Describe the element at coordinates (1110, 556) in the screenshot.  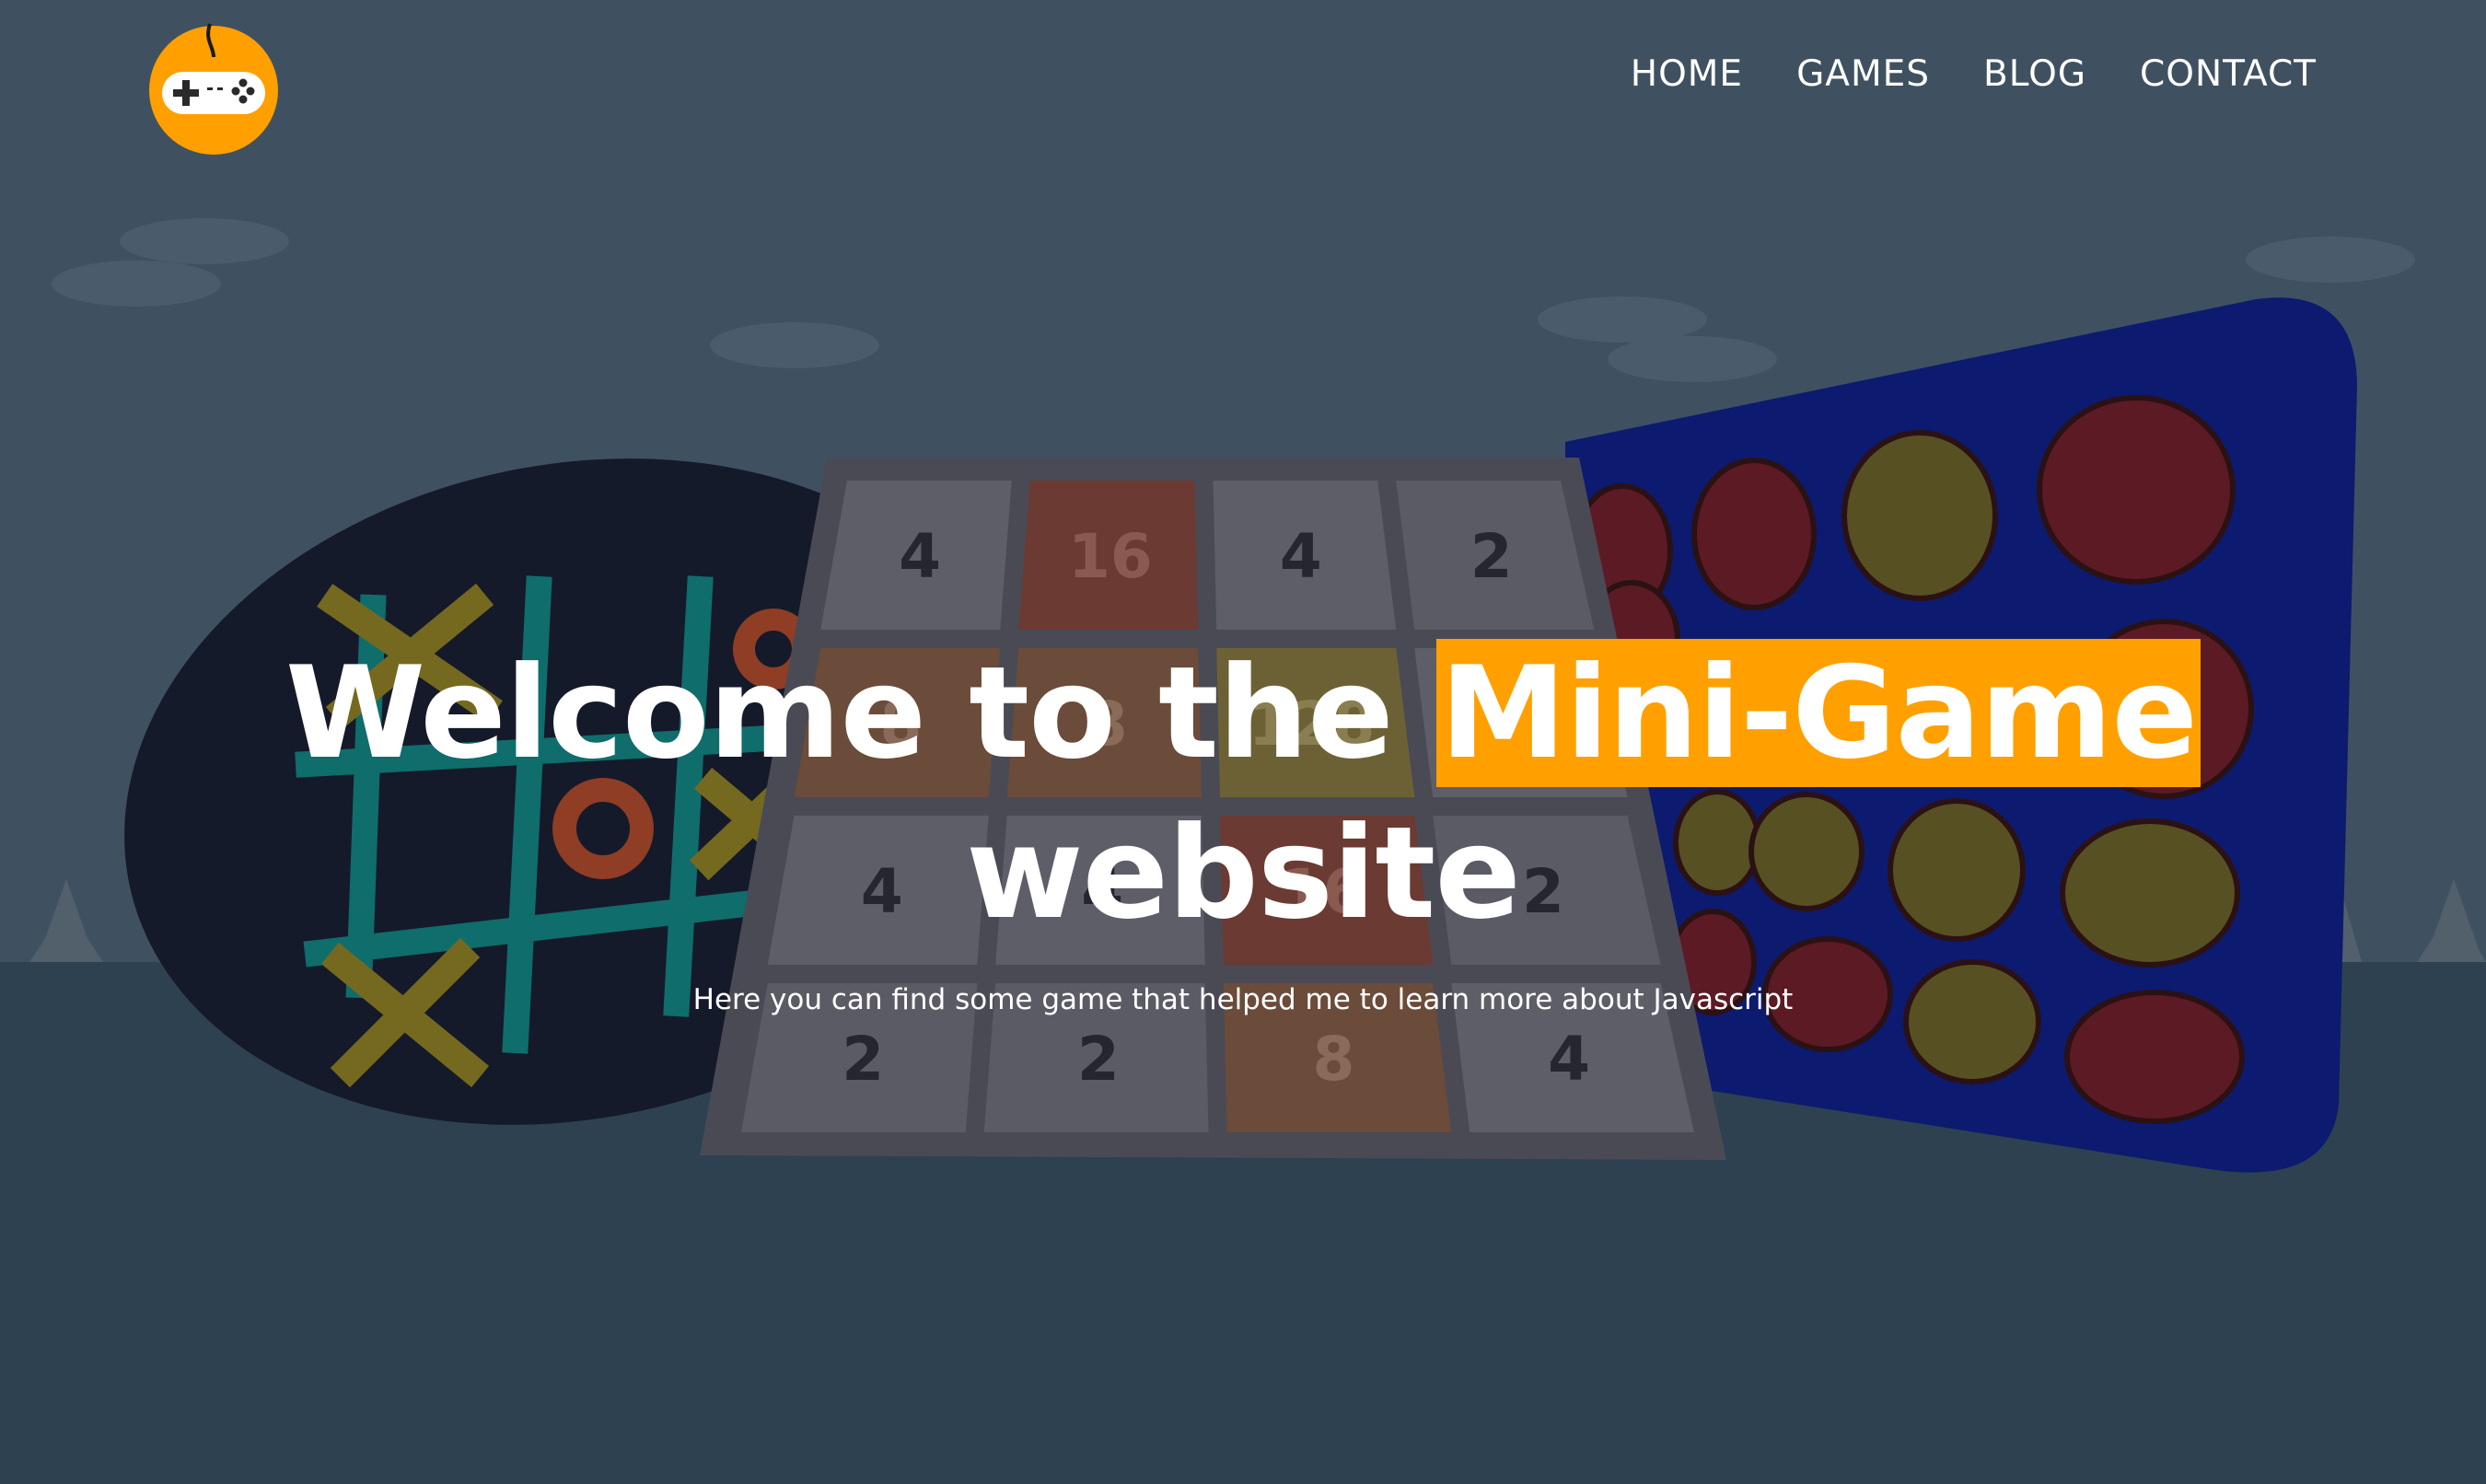
I see `tile-2048-value: 16` at that location.